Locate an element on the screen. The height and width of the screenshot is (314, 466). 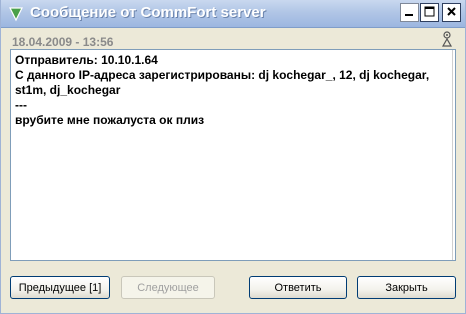
minimize-icon is located at coordinates (409, 13).